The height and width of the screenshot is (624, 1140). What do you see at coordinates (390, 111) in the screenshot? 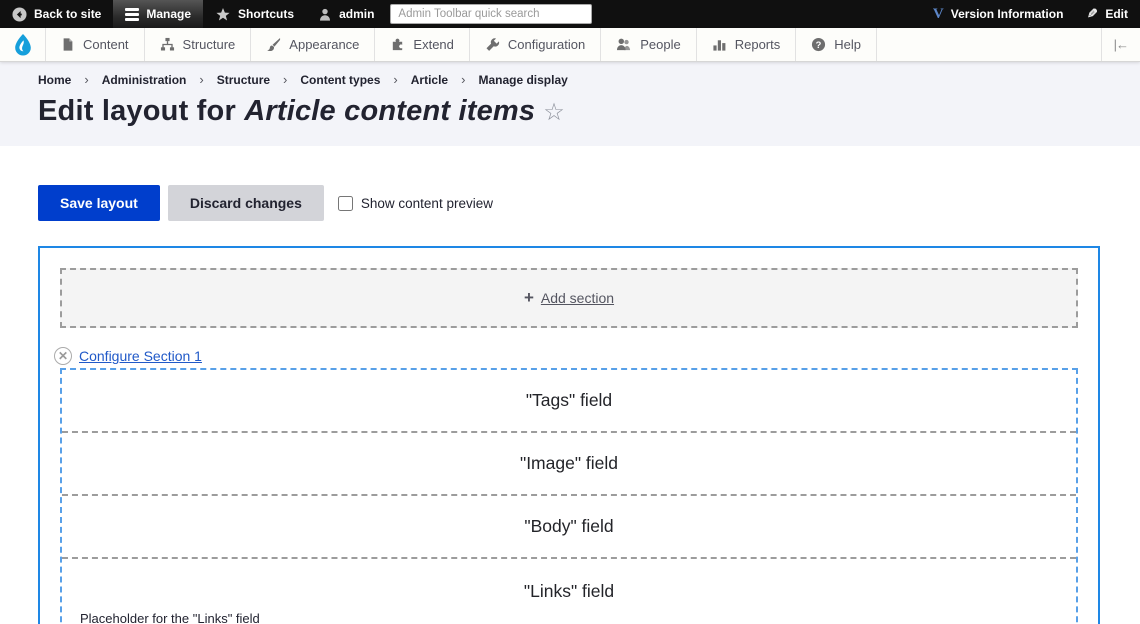
I see `page-title-emphasis: Article content items` at bounding box center [390, 111].